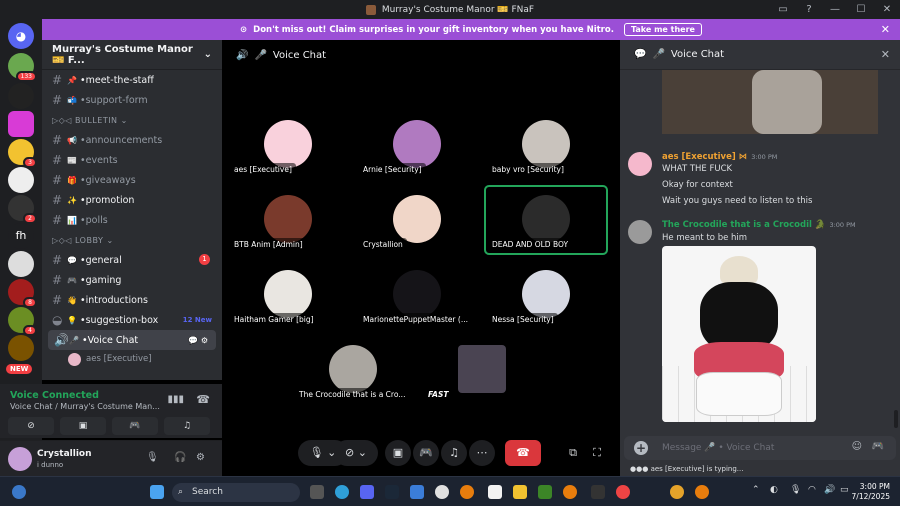 The height and width of the screenshot is (506, 900). What do you see at coordinates (132, 320) in the screenshot?
I see `channel-suggestion-box: ◒ 💡 • suggestion-box 12 New` at bounding box center [132, 320].